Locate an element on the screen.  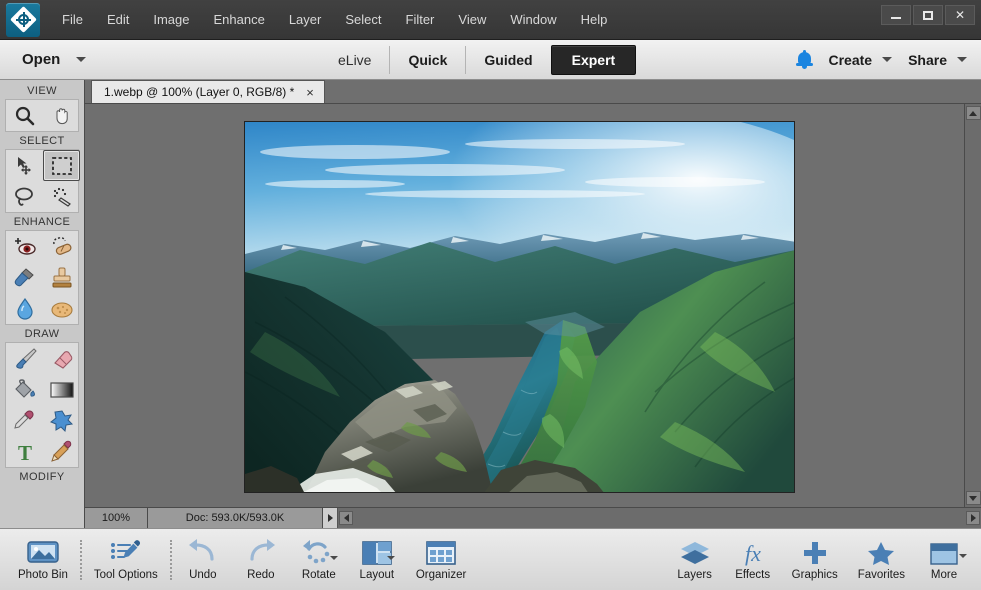
menu-item-enhance: Enhance is located at coordinates (239, 20).